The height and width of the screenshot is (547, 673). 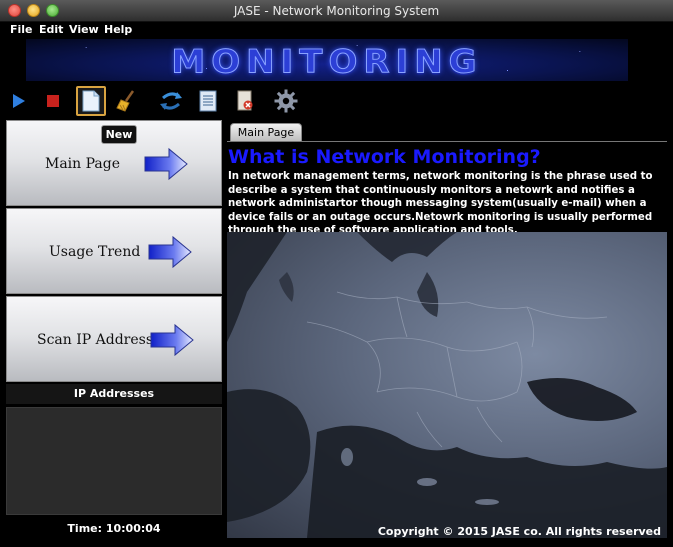 I want to click on broom-icon, so click(x=125, y=101).